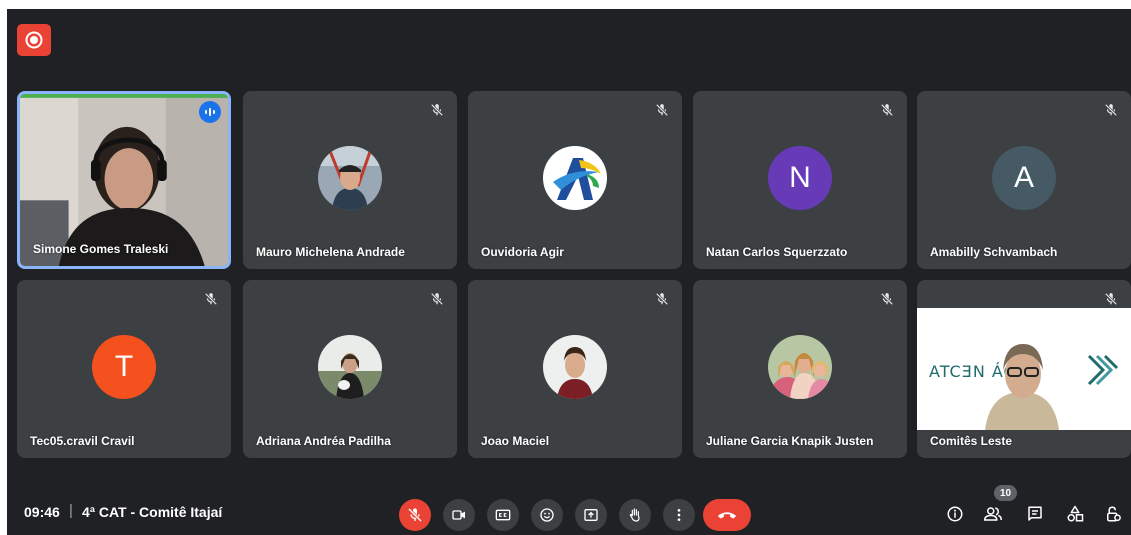 This screenshot has width=1131, height=535. I want to click on water-logo-icon, so click(1103, 370).